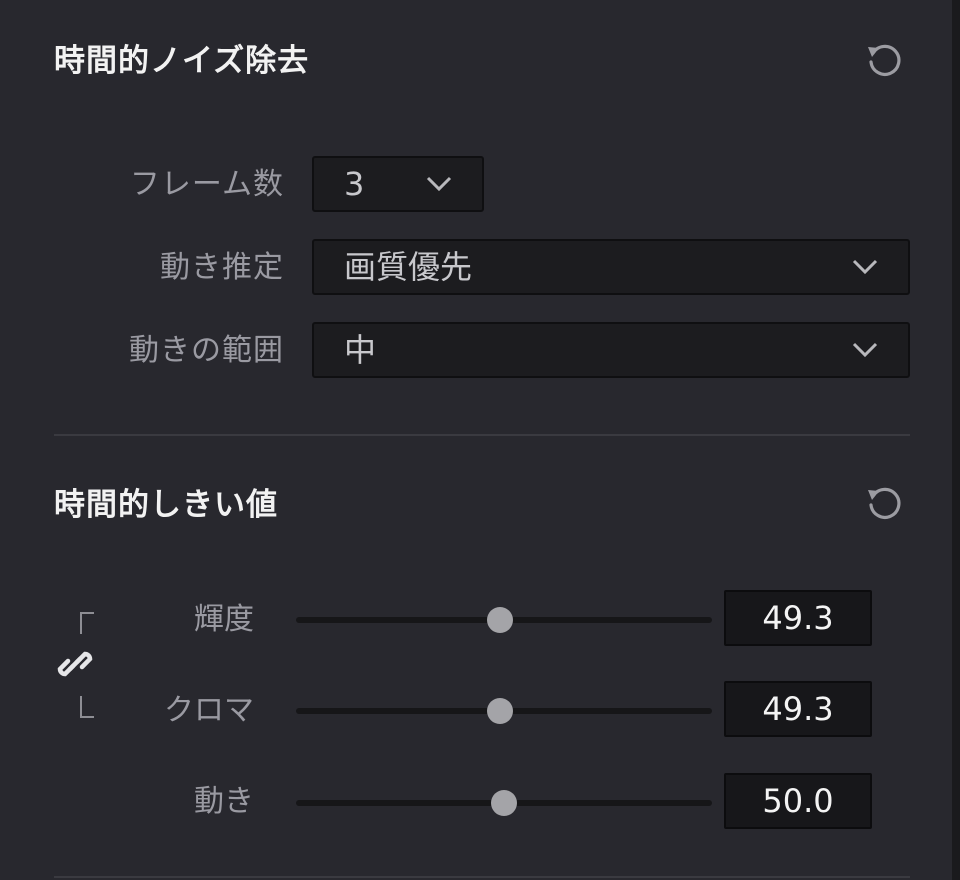  What do you see at coordinates (166, 505) in the screenshot?
I see `temporal-threshold-title: 時間的しきい値` at bounding box center [166, 505].